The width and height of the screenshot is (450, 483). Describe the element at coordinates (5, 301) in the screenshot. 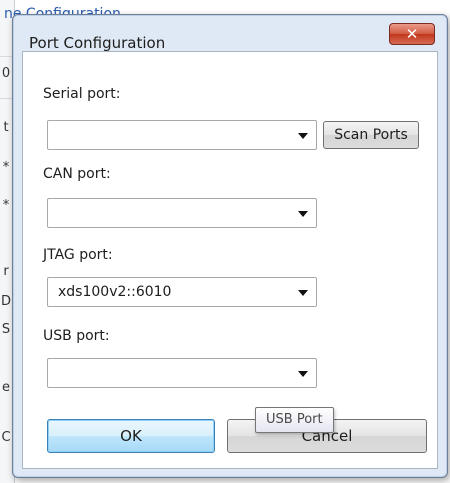

I see `background-text: D` at that location.